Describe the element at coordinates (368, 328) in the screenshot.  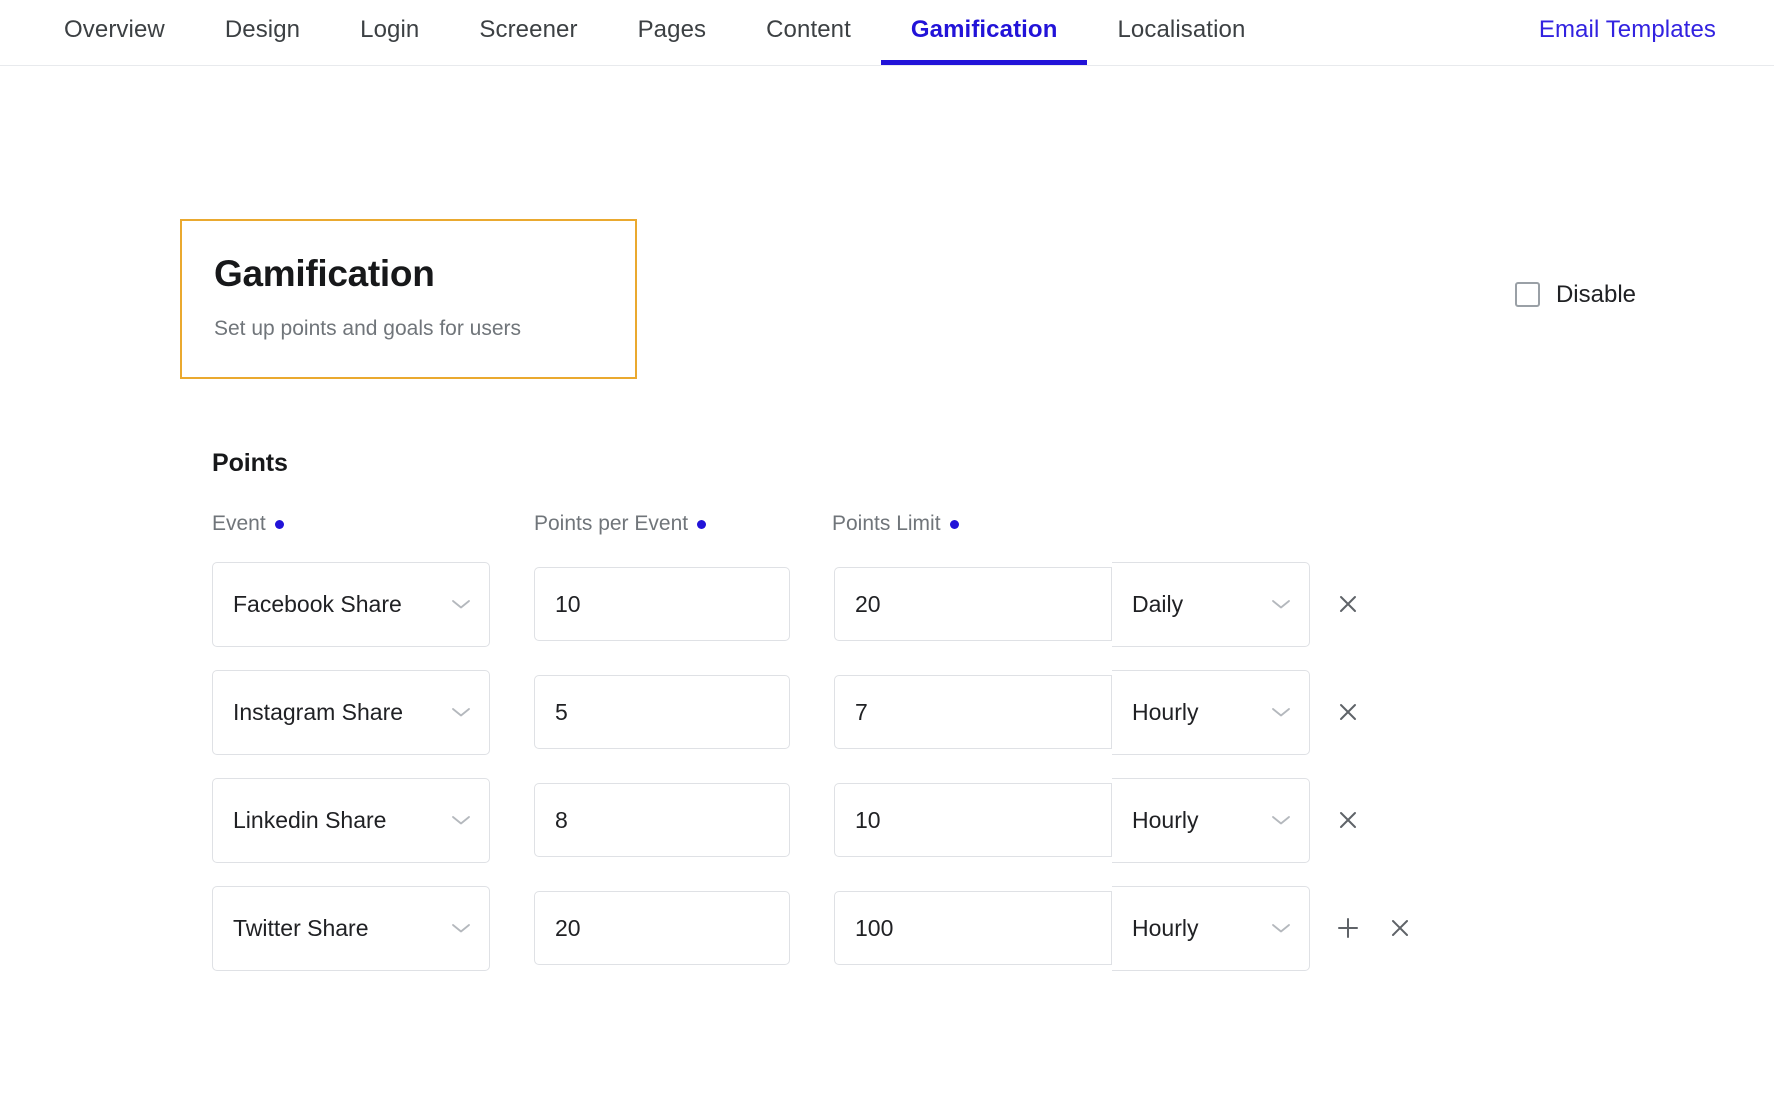
I see `page-subtitle: Set up points and goals for users` at that location.